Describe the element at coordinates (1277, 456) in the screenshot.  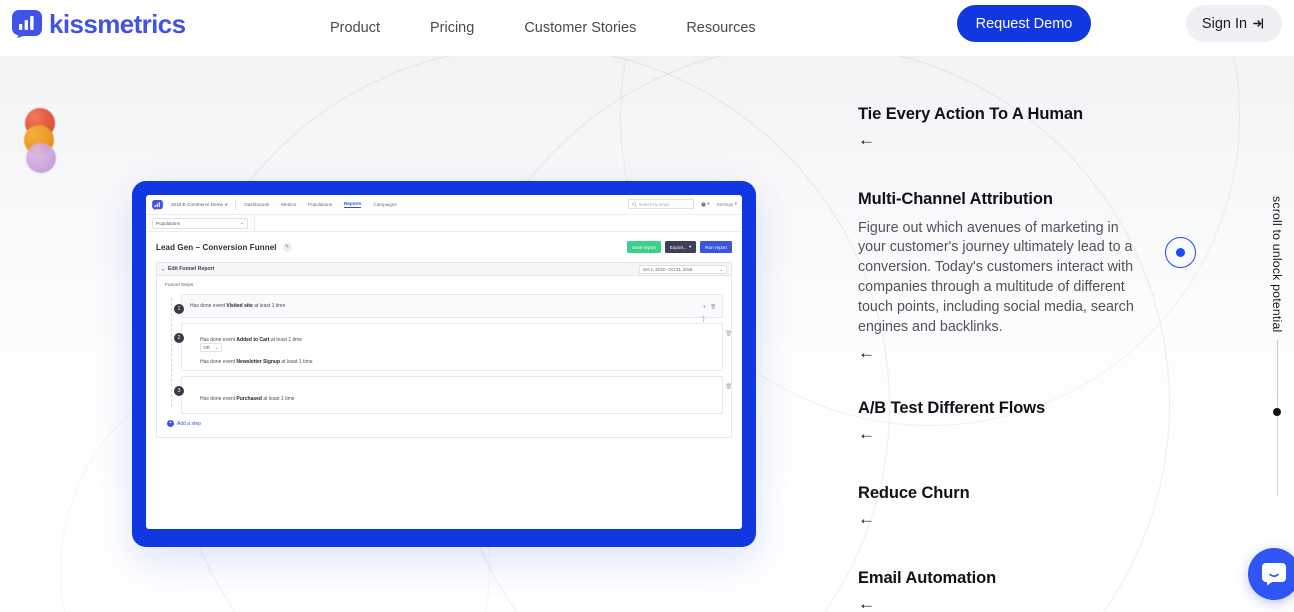
I see `scroll-track-lower` at that location.